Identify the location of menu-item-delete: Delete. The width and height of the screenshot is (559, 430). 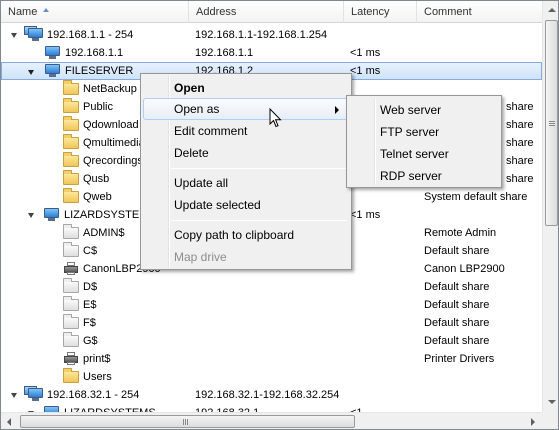
(246, 153).